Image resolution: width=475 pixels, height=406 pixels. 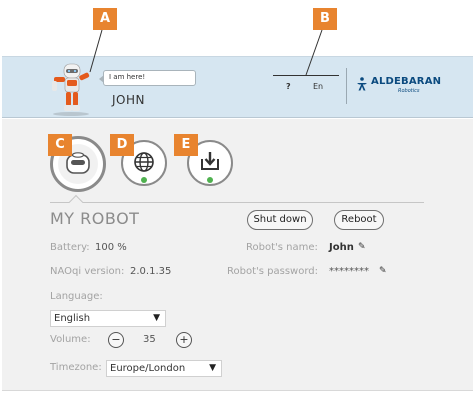 I want to click on battery-value: 100 %, so click(x=111, y=247).